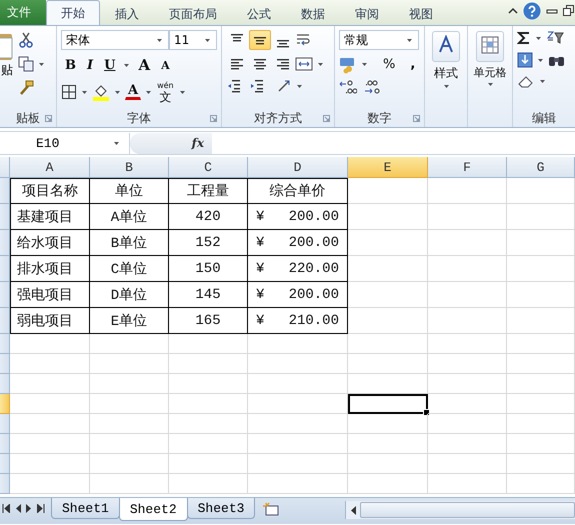 The height and width of the screenshot is (525, 575). What do you see at coordinates (412, 64) in the screenshot?
I see `comma-button: ,` at bounding box center [412, 64].